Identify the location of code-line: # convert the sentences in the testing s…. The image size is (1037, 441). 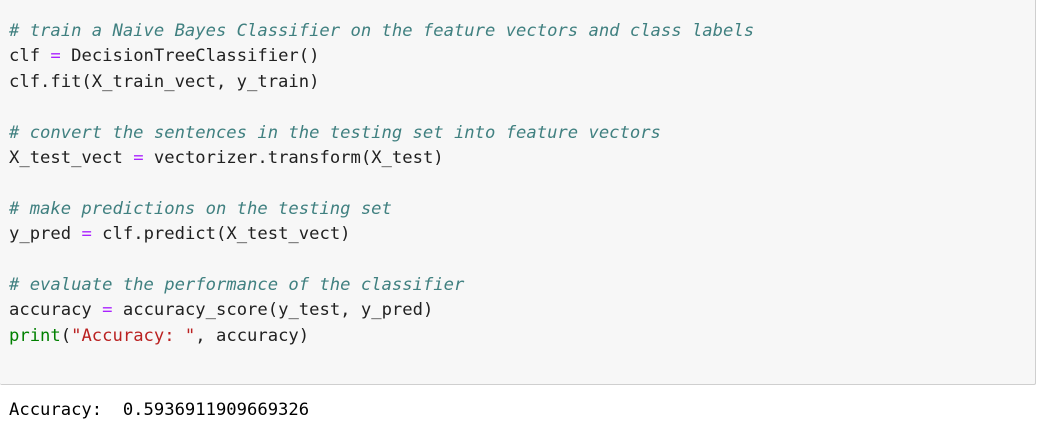
(381, 133).